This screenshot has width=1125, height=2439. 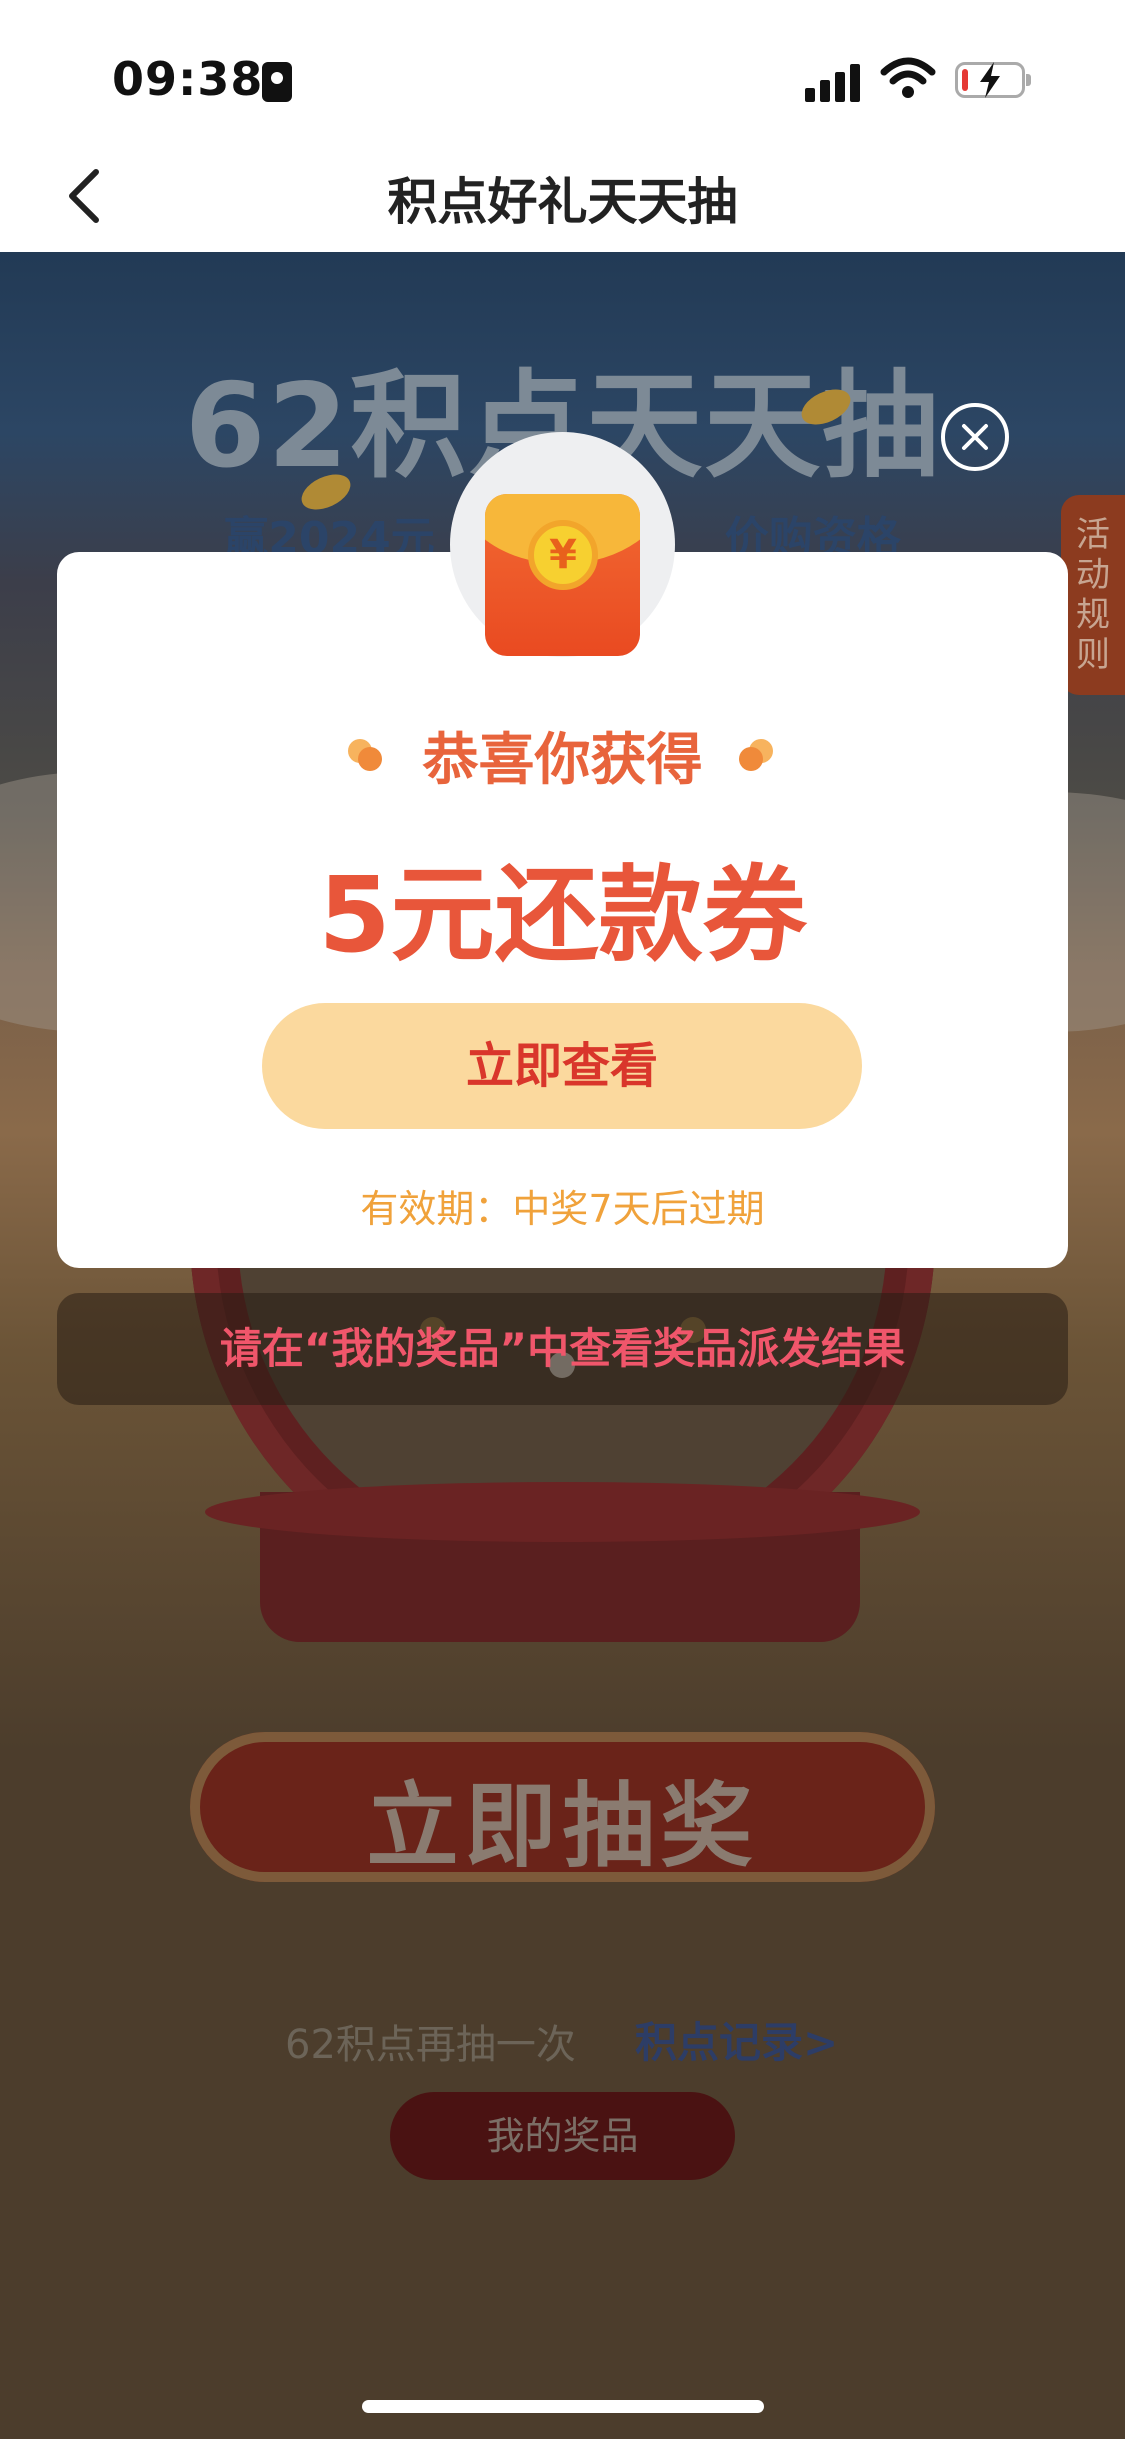 What do you see at coordinates (908, 77) in the screenshot?
I see `wifi-icon` at bounding box center [908, 77].